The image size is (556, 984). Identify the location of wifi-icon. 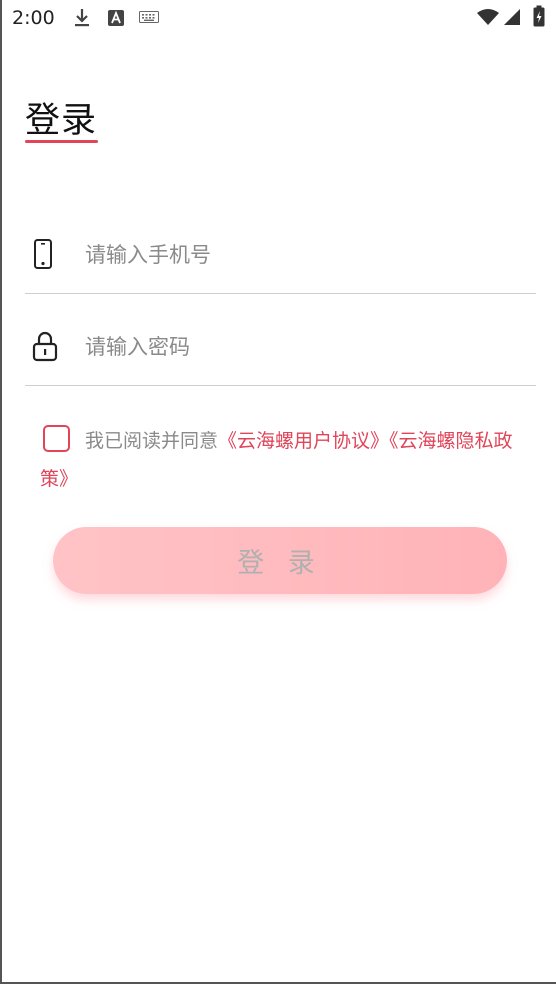
(488, 17).